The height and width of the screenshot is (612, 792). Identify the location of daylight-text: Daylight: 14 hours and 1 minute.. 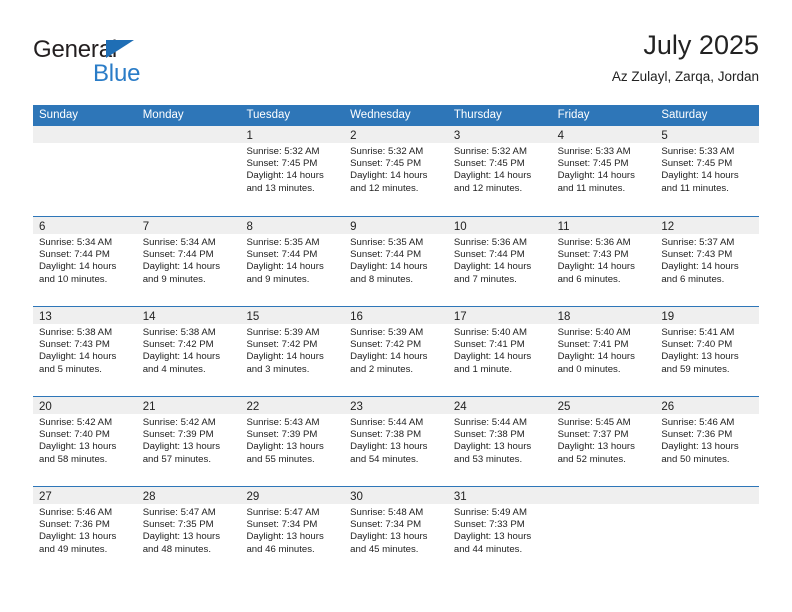
(492, 363).